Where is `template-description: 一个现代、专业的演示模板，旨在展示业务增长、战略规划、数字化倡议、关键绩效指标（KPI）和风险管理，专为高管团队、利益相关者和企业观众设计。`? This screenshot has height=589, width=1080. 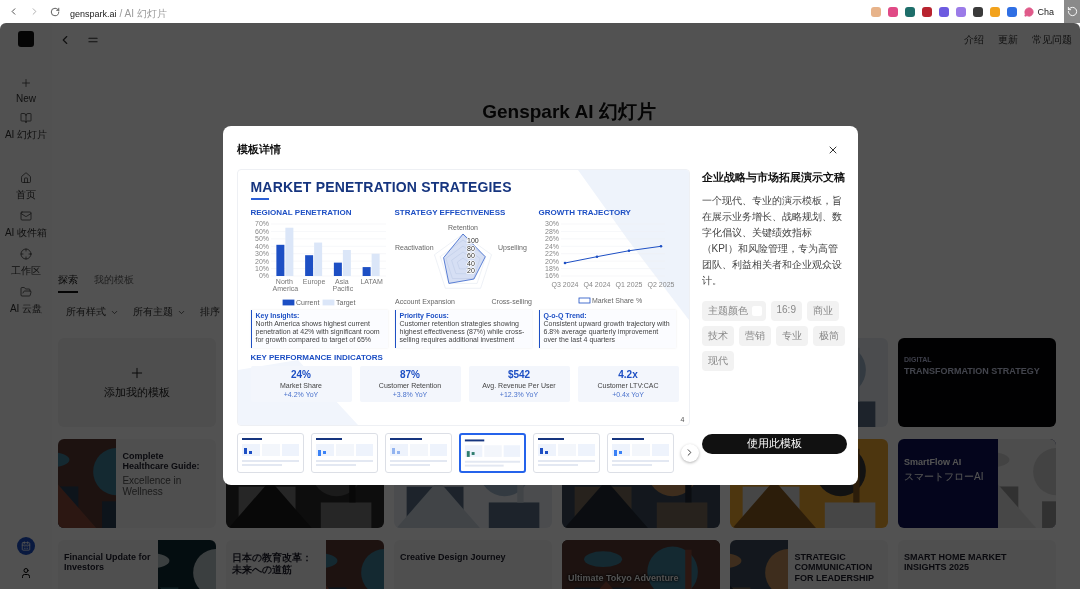
template-description: 一个现代、专业的演示模板，旨在展示业务增长、战略规划、数字化倡议、关键绩效指标（KPI）和风险管理，专为高管团队、利益相关者和企业观众设计。 is located at coordinates (772, 240).